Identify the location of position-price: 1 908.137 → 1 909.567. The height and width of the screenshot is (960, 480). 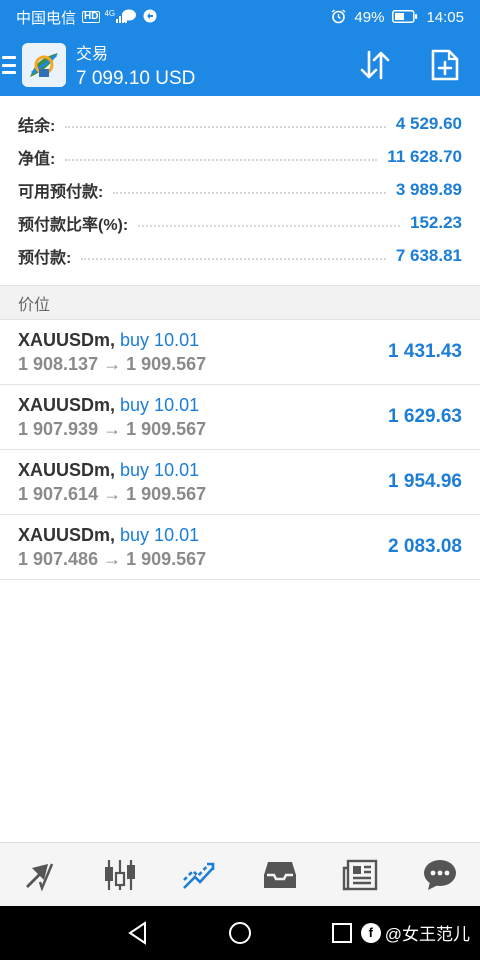
(112, 364).